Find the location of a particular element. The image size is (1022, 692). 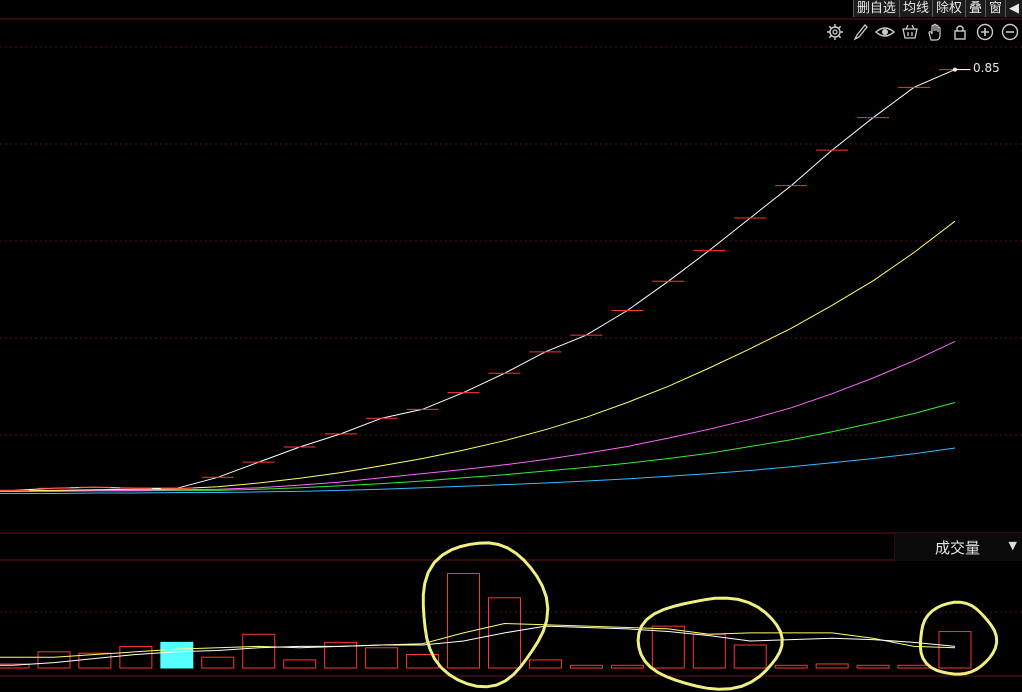

basket-icon is located at coordinates (910, 32).